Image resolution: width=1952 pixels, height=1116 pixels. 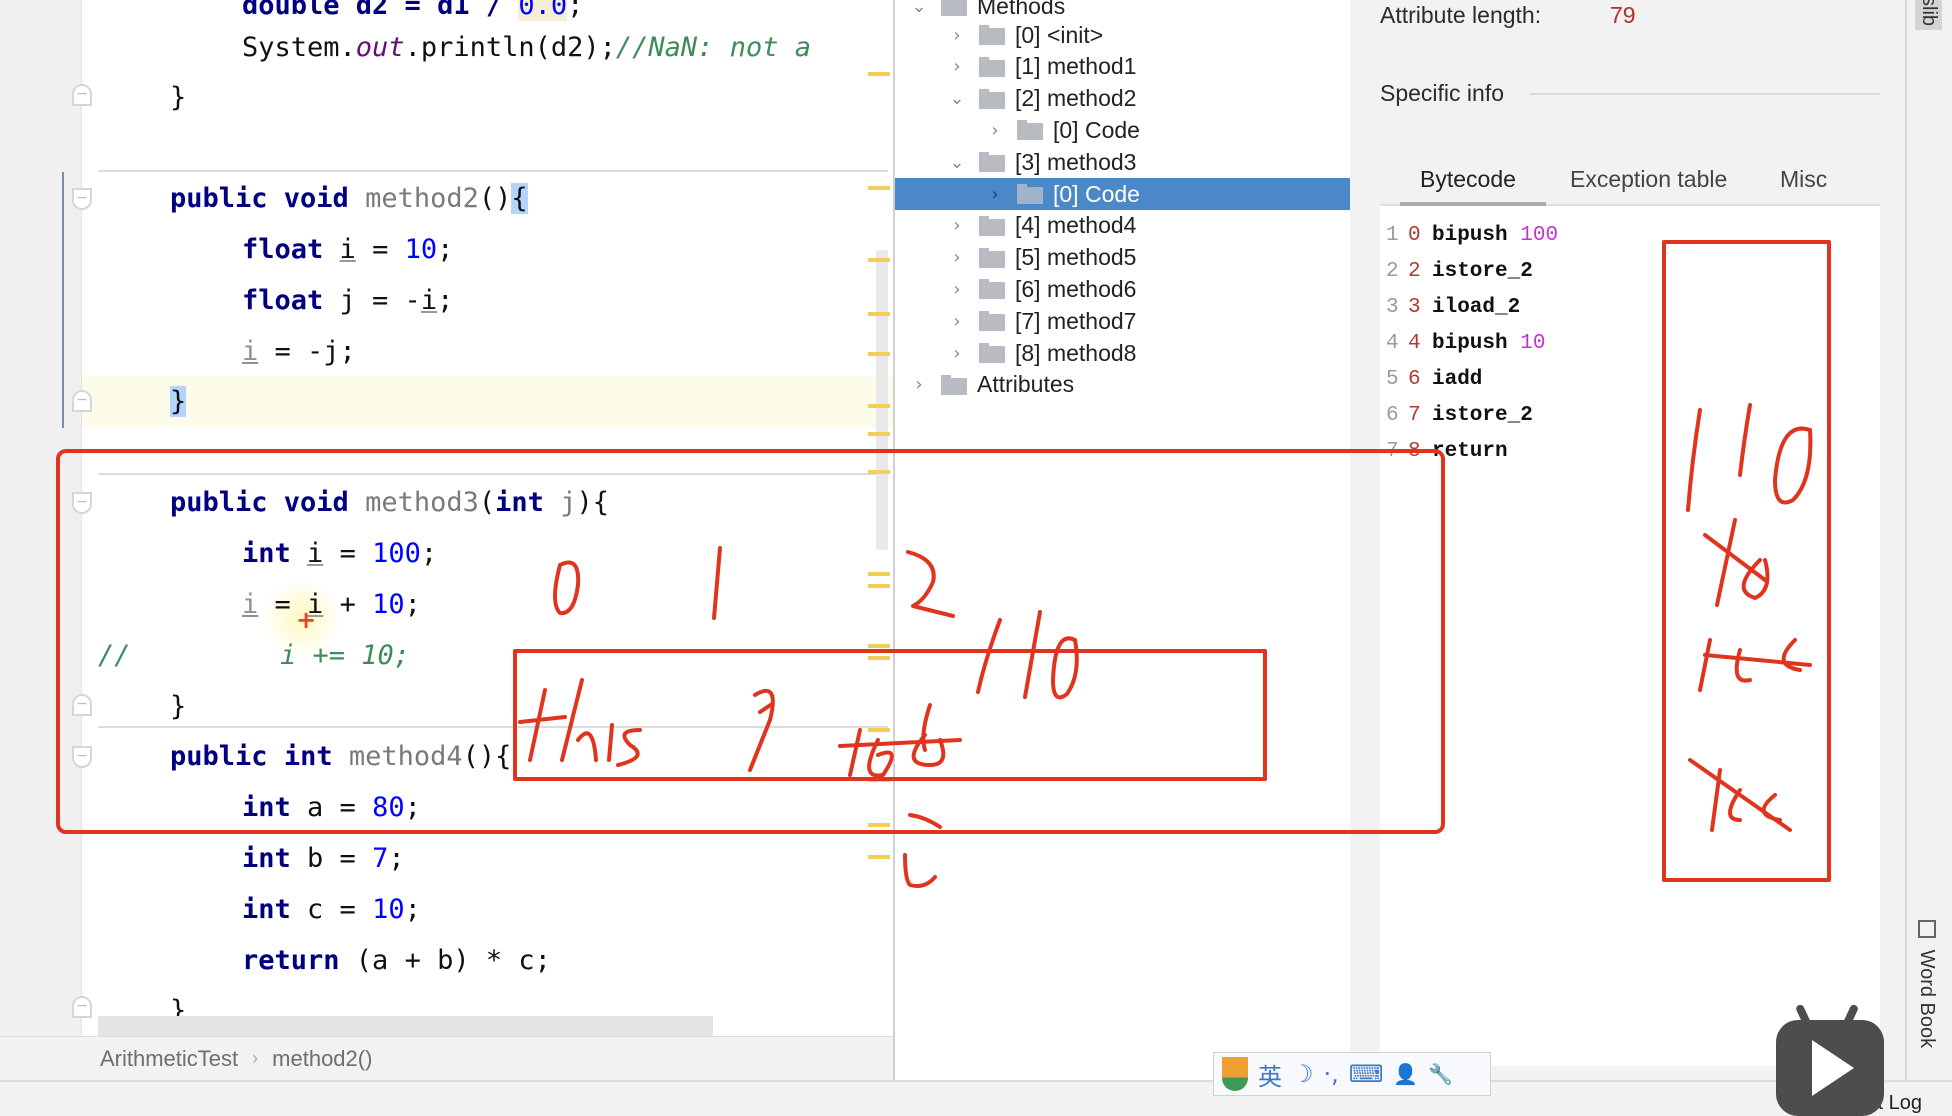 I want to click on right-tool-strip: jclasslib Word Book, so click(x=1928, y=540).